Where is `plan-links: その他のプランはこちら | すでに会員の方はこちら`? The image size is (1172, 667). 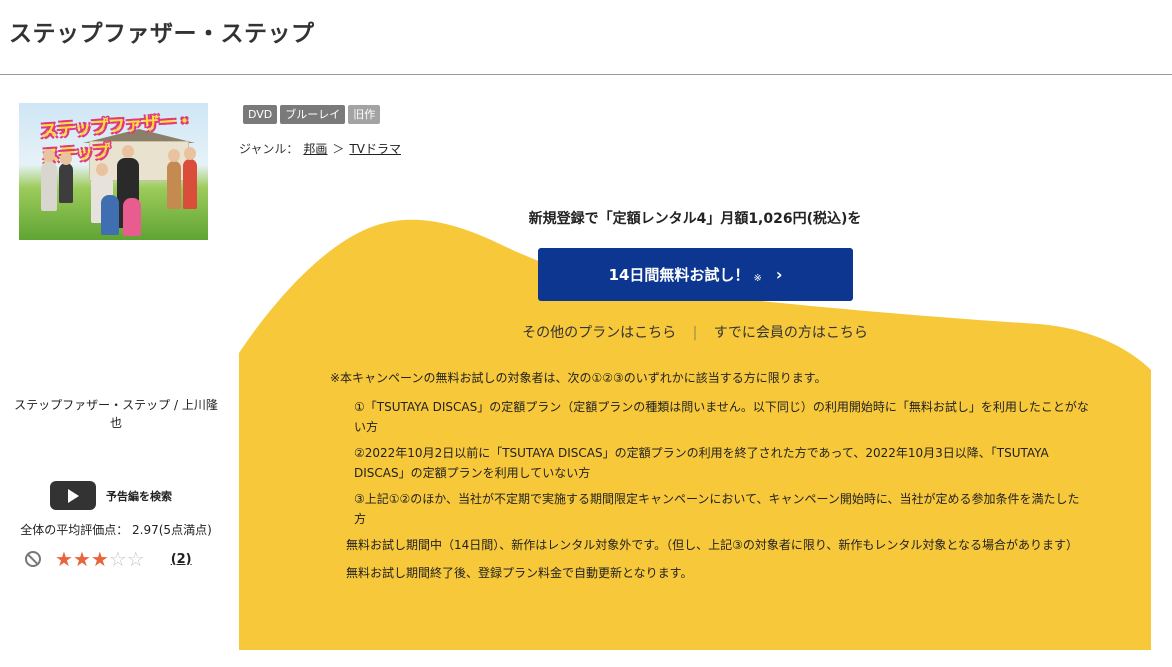
plan-links: その他のプランはこちら | すでに会員の方はこちら is located at coordinates (695, 332).